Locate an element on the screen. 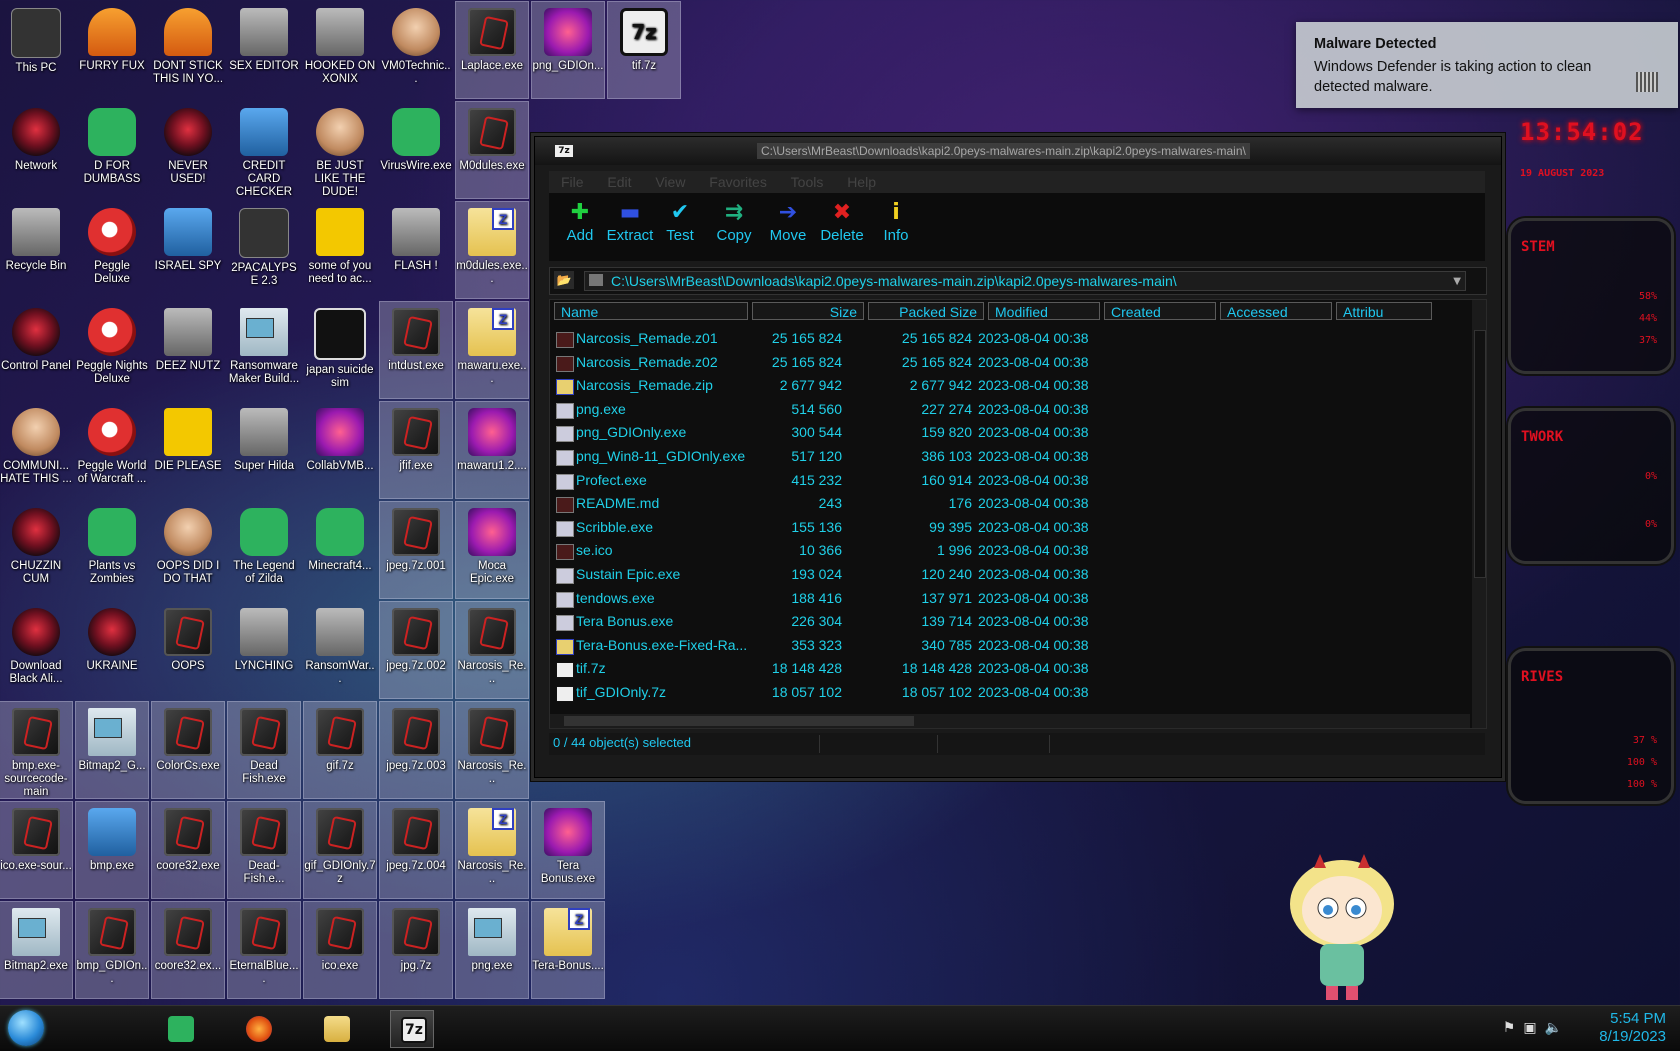  desktop-icon: OOPS DID I DO THAT is located at coordinates (188, 550).